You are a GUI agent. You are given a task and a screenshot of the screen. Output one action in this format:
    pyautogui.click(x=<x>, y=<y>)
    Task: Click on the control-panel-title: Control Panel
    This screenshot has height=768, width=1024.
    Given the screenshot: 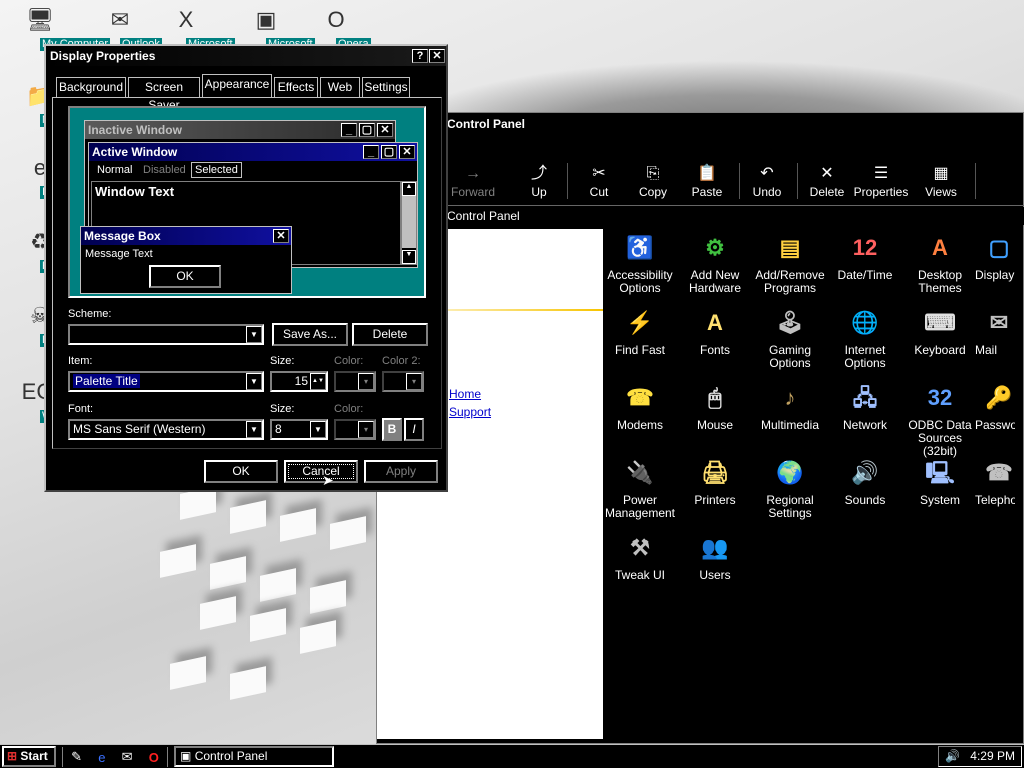 What is the action you would take?
    pyautogui.click(x=700, y=124)
    